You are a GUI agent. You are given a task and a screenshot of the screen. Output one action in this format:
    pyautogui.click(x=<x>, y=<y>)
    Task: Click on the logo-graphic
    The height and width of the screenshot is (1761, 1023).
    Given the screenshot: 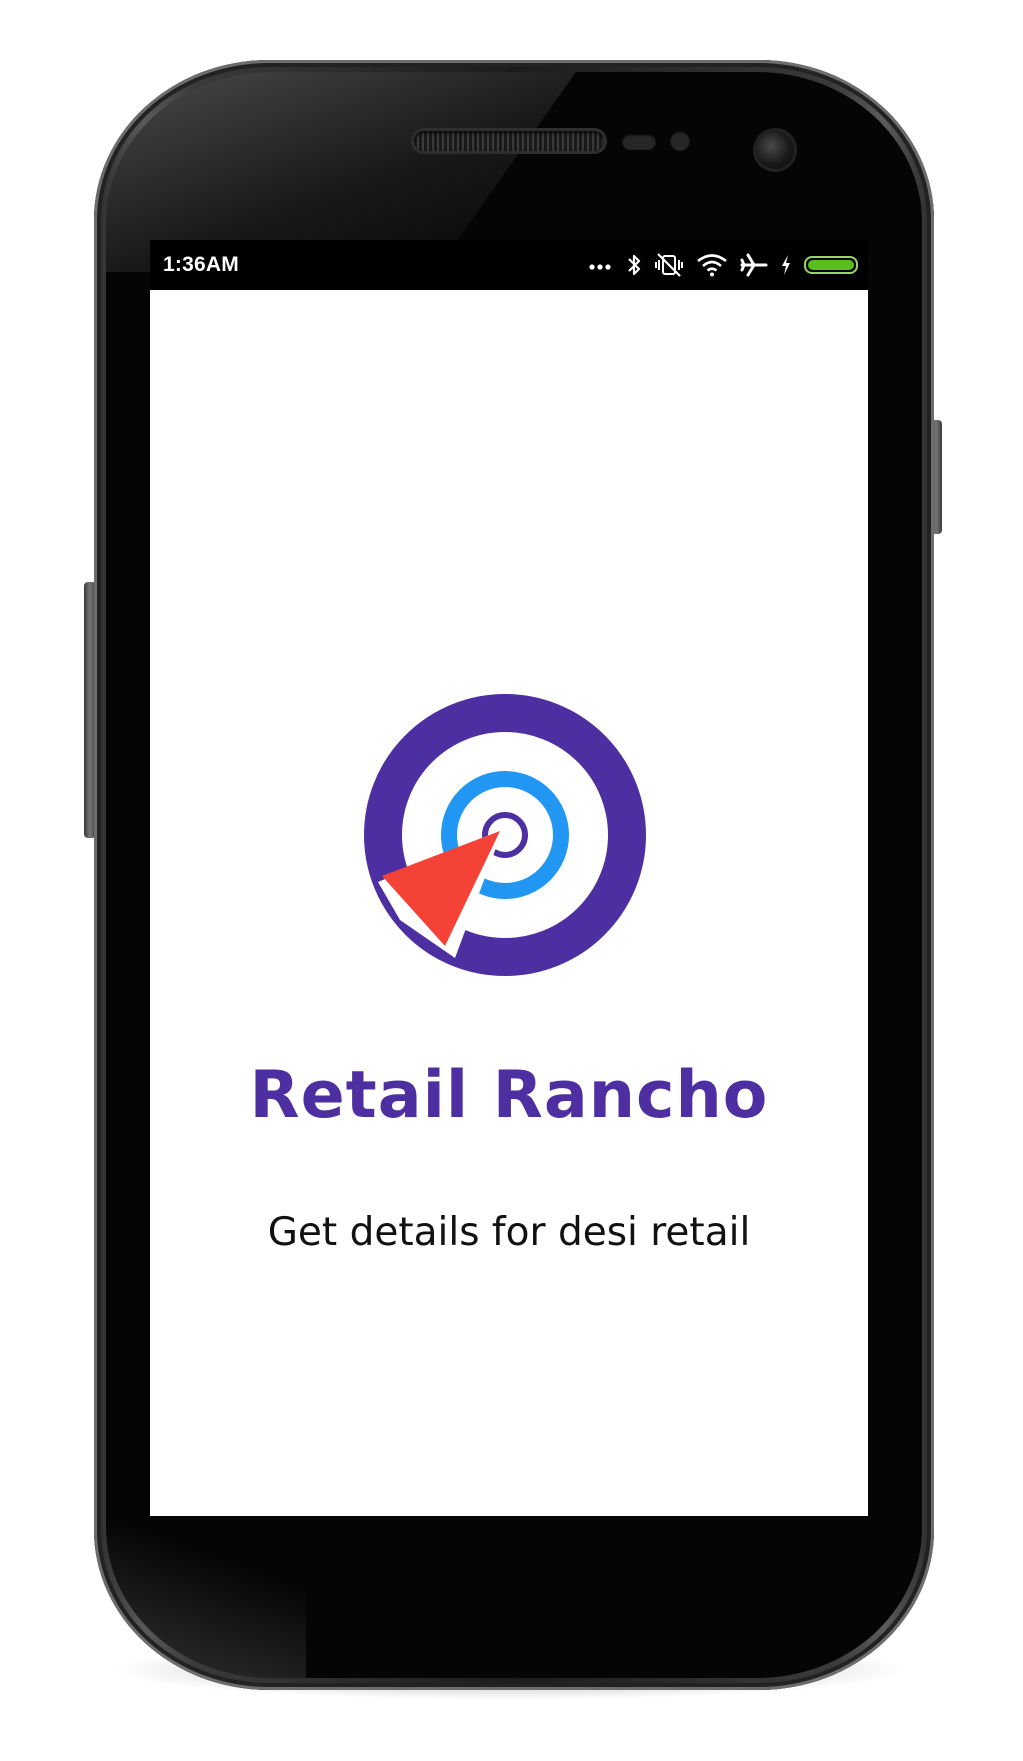 What is the action you would take?
    pyautogui.click(x=505, y=835)
    